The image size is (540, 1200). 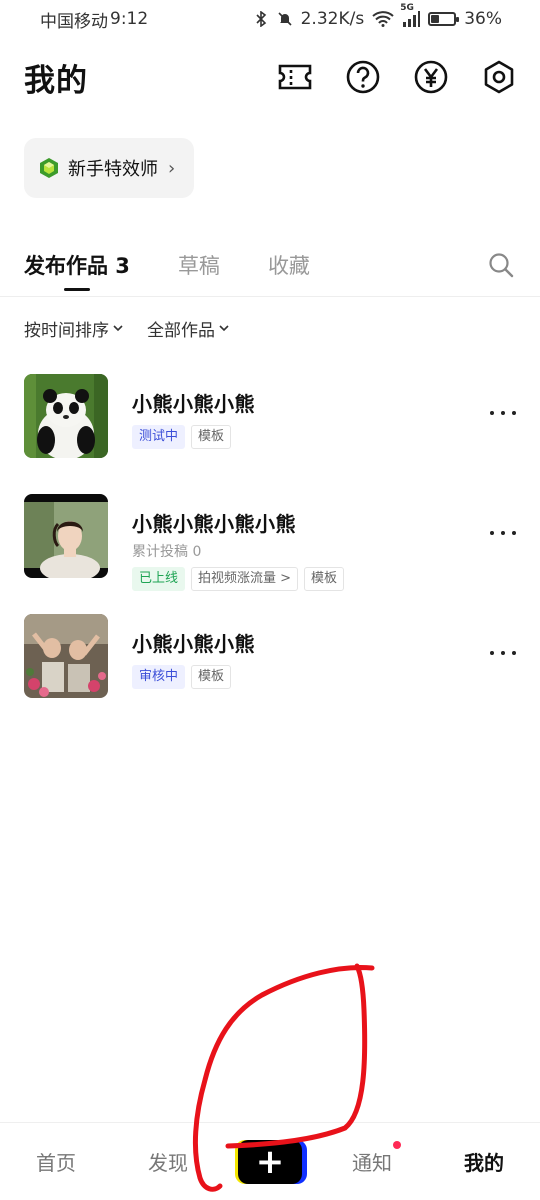 I want to click on sort-dropdown: 按时间排序, so click(x=73, y=328).